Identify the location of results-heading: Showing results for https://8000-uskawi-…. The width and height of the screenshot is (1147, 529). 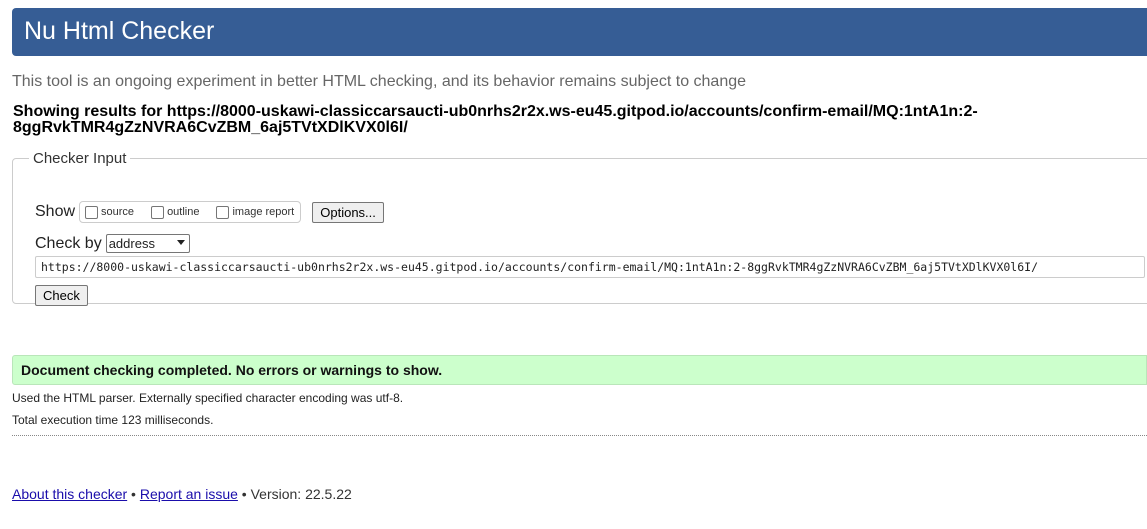
(495, 119).